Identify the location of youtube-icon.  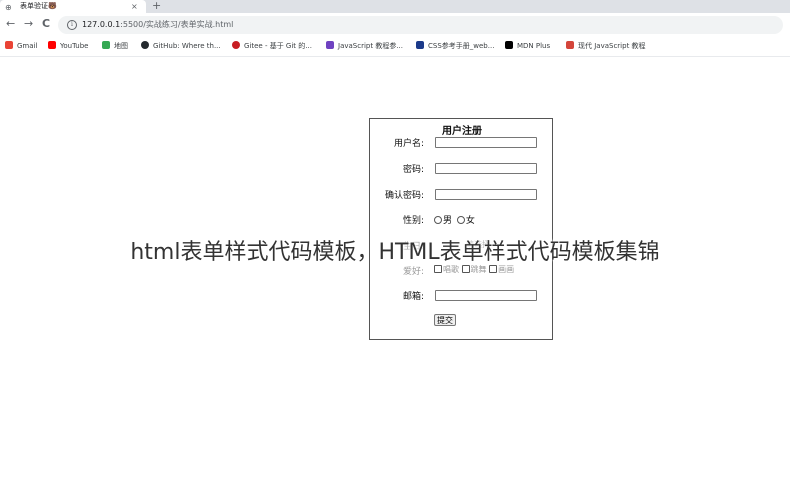
(52, 45).